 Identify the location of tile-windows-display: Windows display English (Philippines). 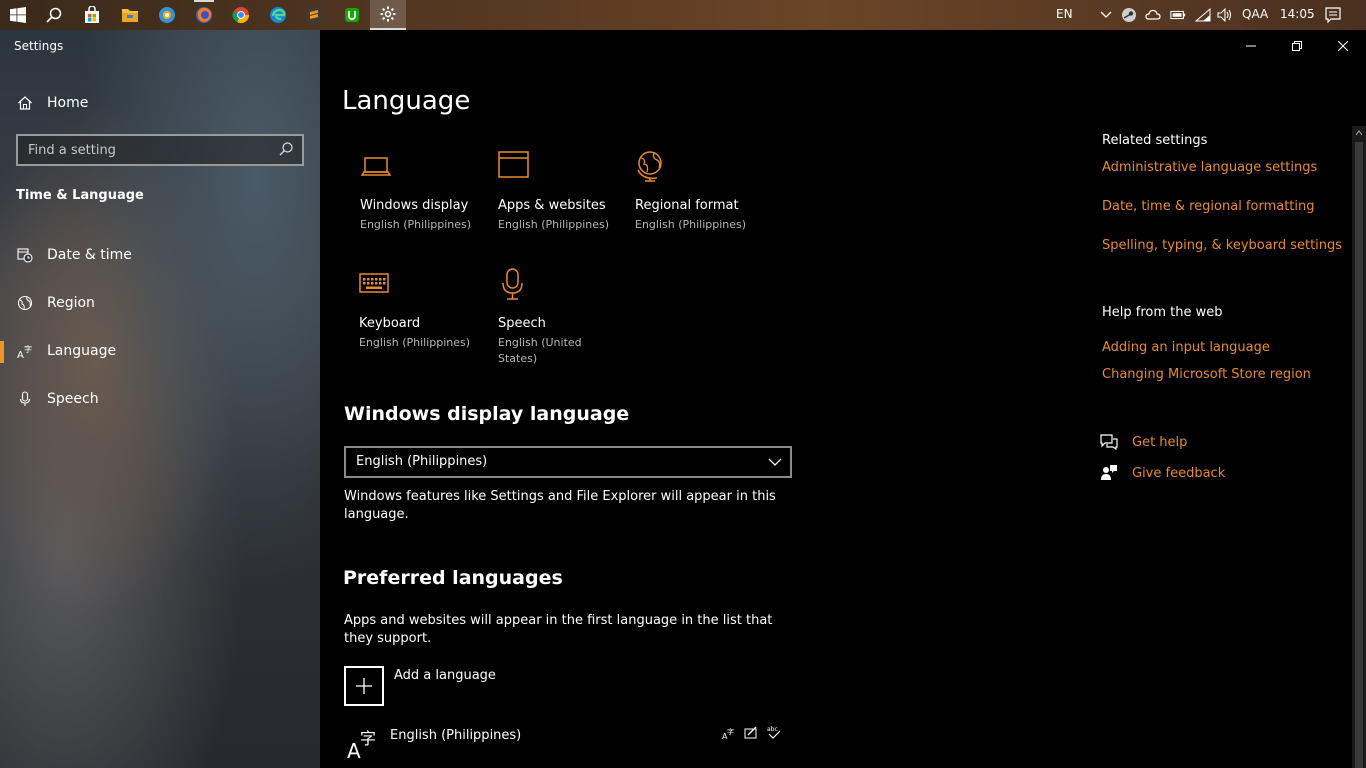
(425, 191).